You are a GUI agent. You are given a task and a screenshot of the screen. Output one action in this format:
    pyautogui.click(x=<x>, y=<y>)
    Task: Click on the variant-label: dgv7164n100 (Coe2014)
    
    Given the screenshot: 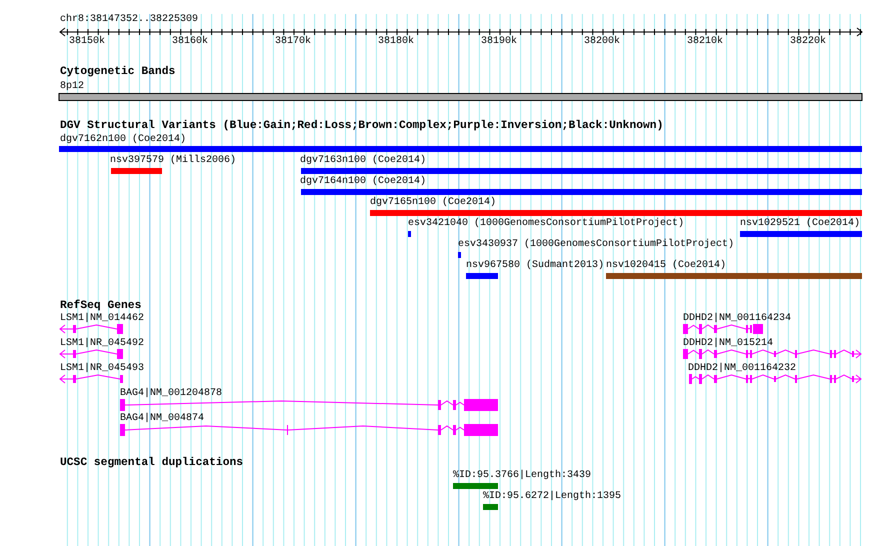 What is the action you would take?
    pyautogui.click(x=363, y=182)
    